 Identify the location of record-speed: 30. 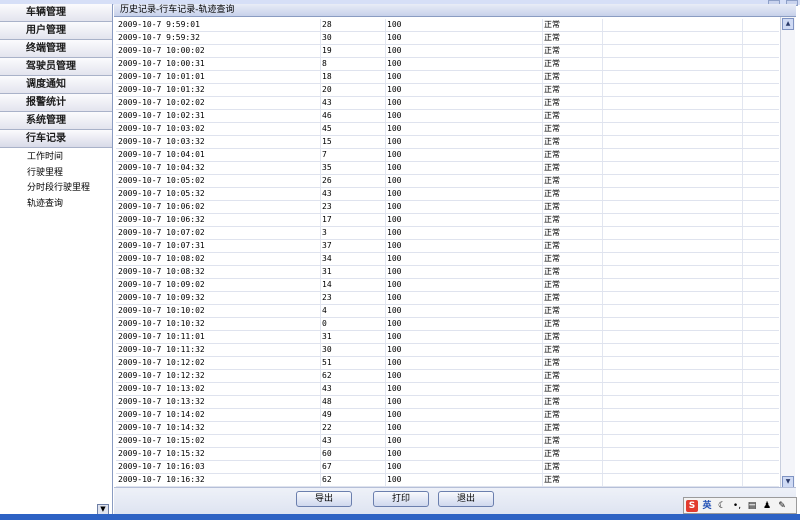
(327, 349).